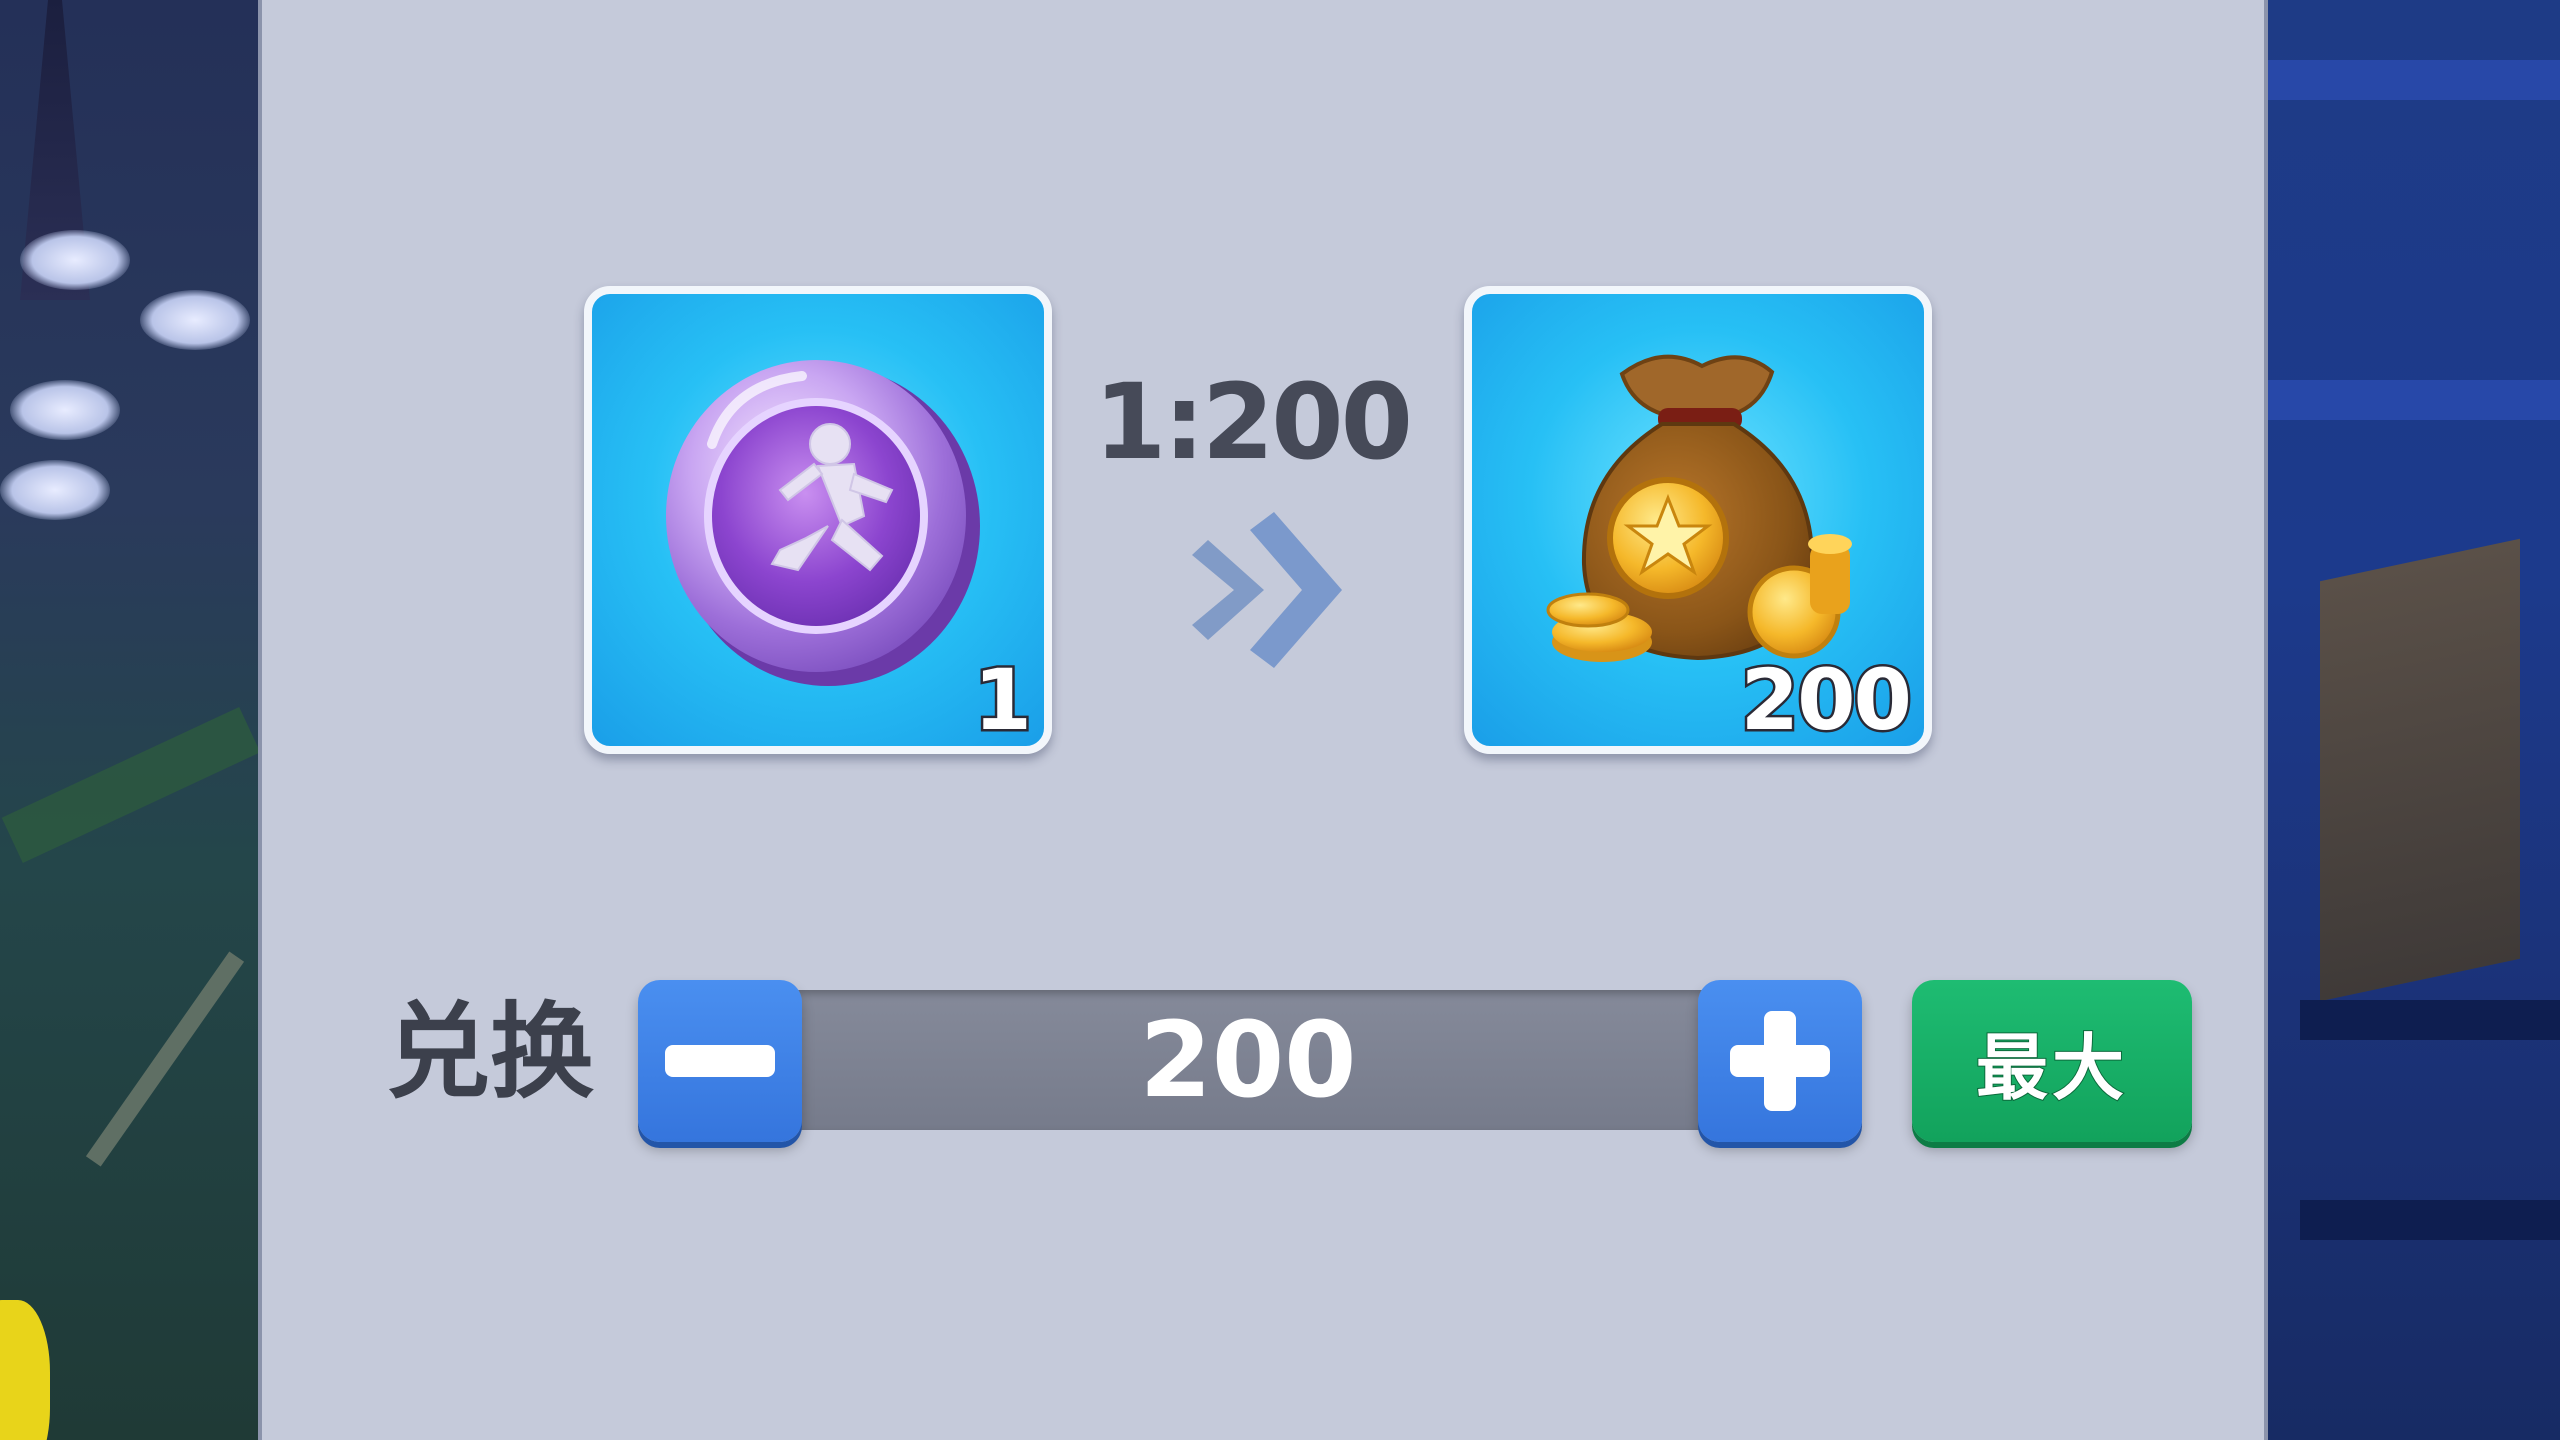  Describe the element at coordinates (2051, 1068) in the screenshot. I see `max-button-label: 最大` at that location.